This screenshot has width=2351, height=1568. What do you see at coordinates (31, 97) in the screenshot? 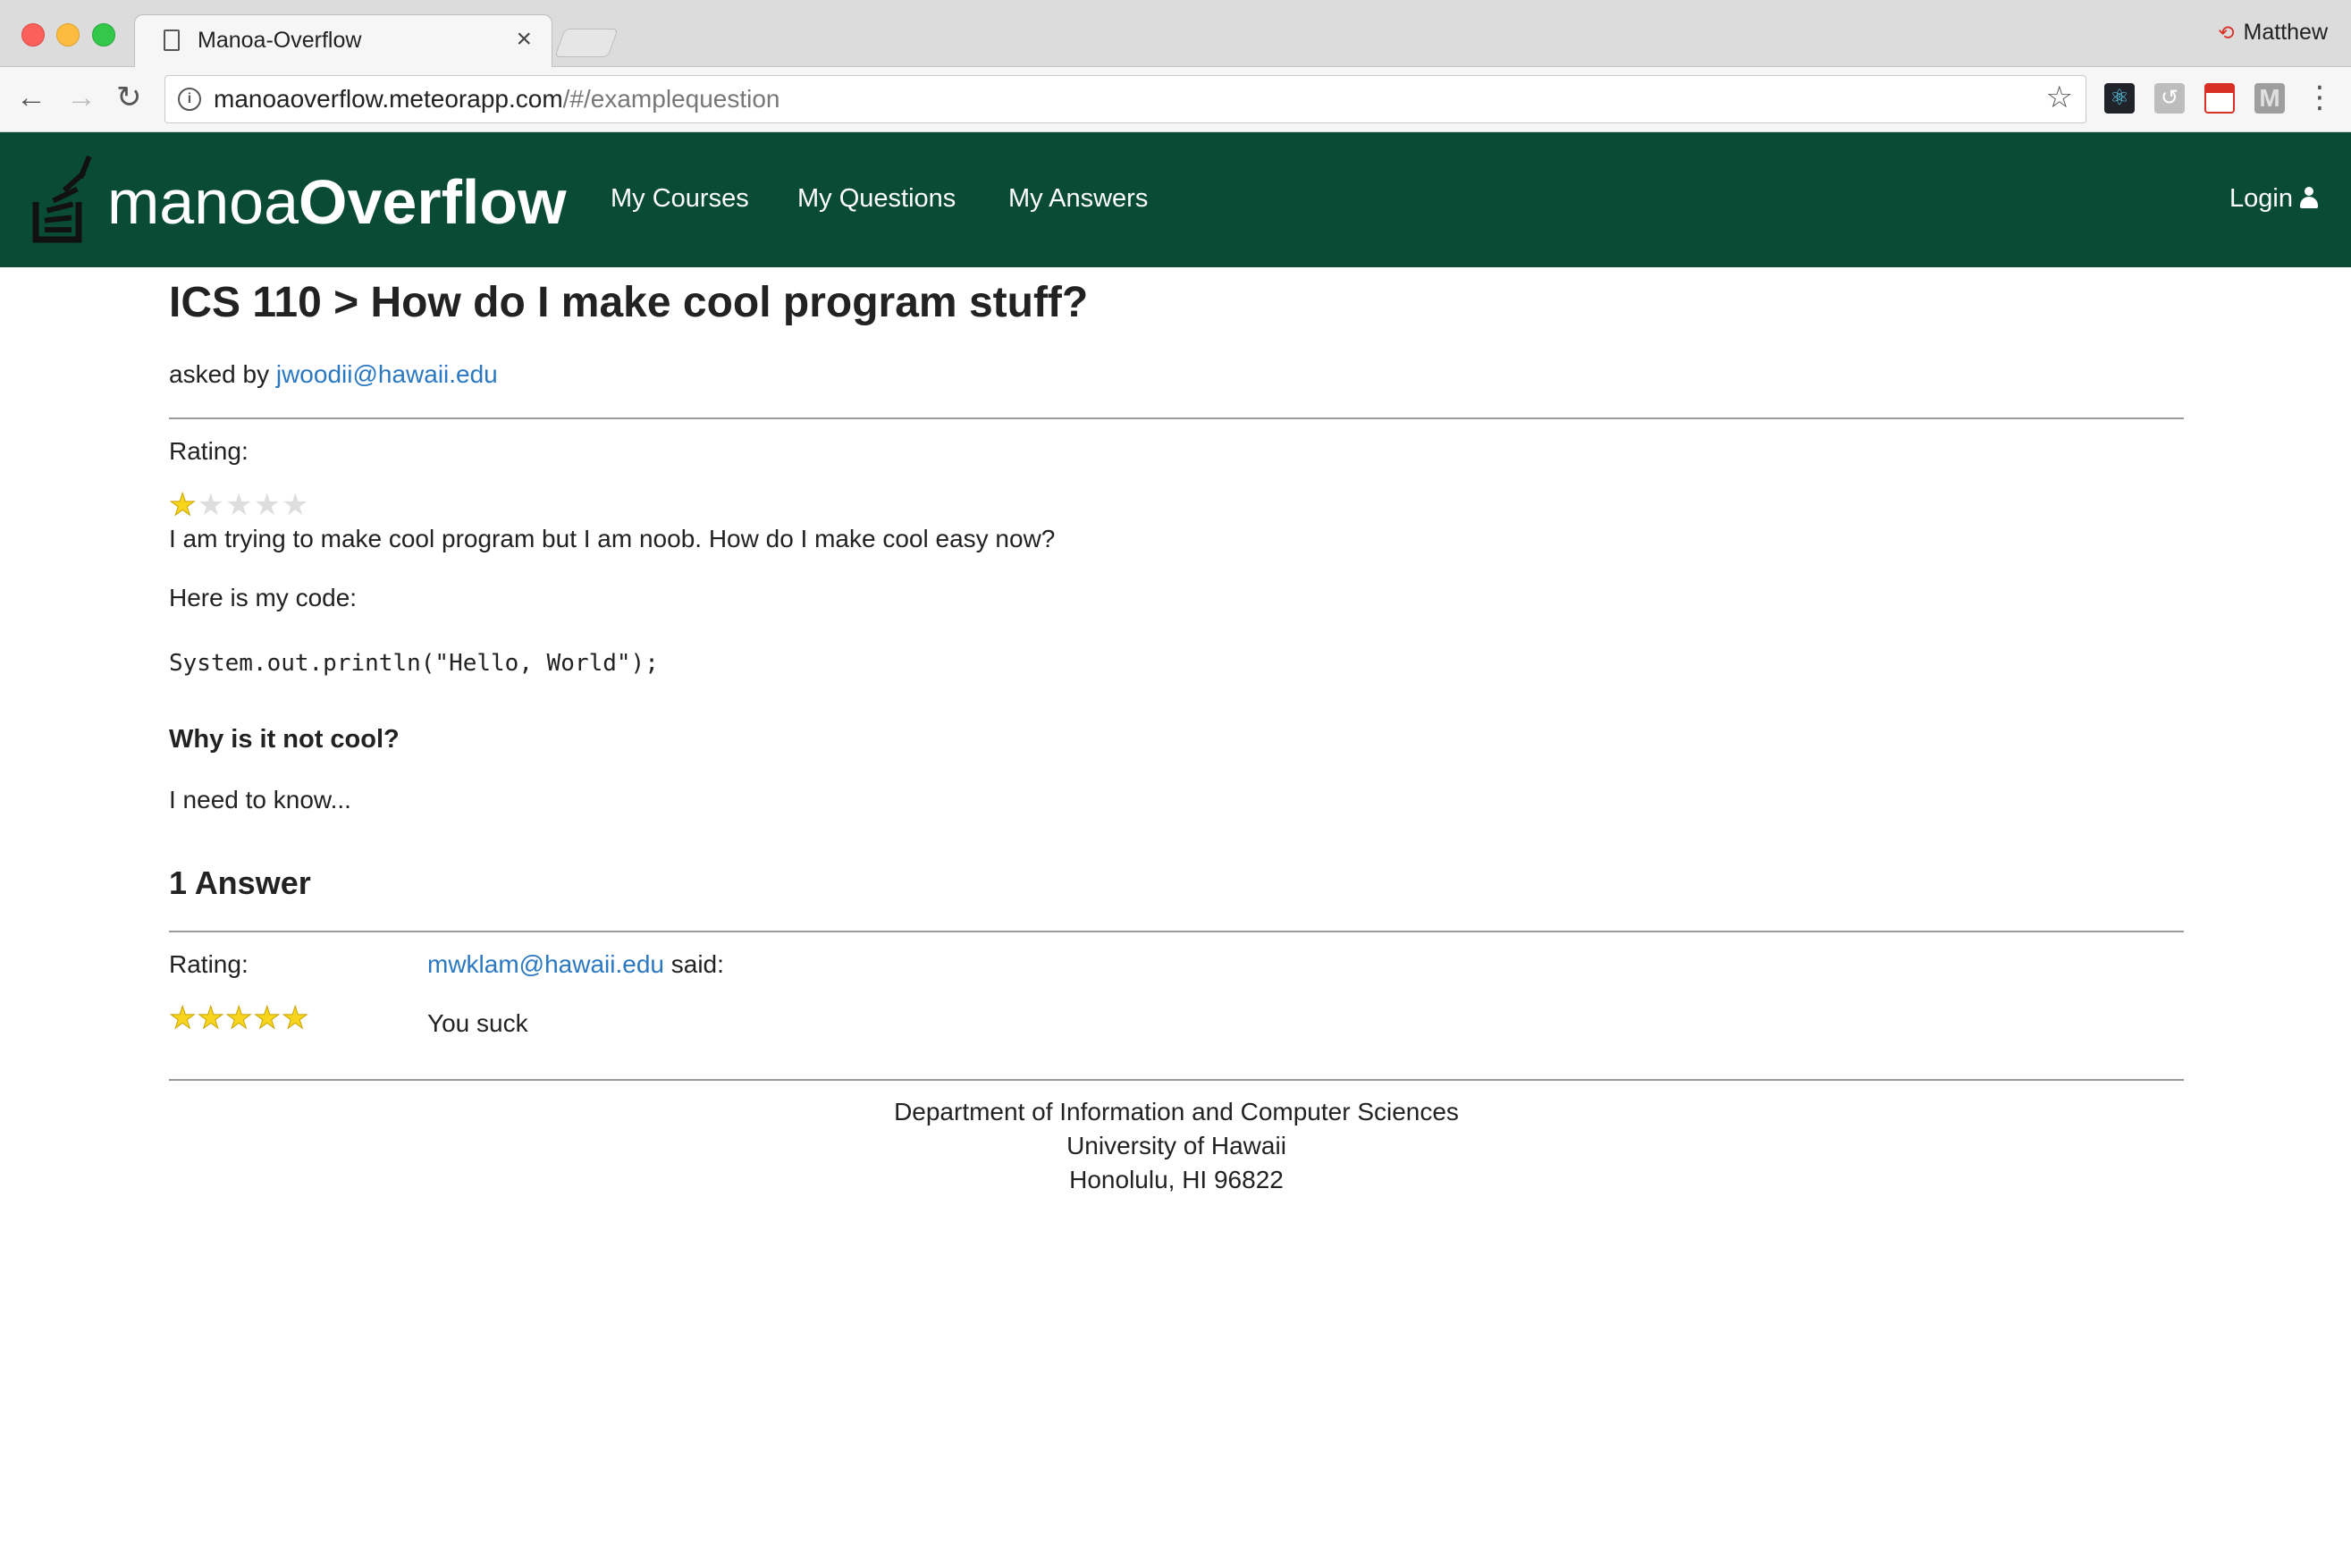
I see `back-arrow-icon: ←` at bounding box center [31, 97].